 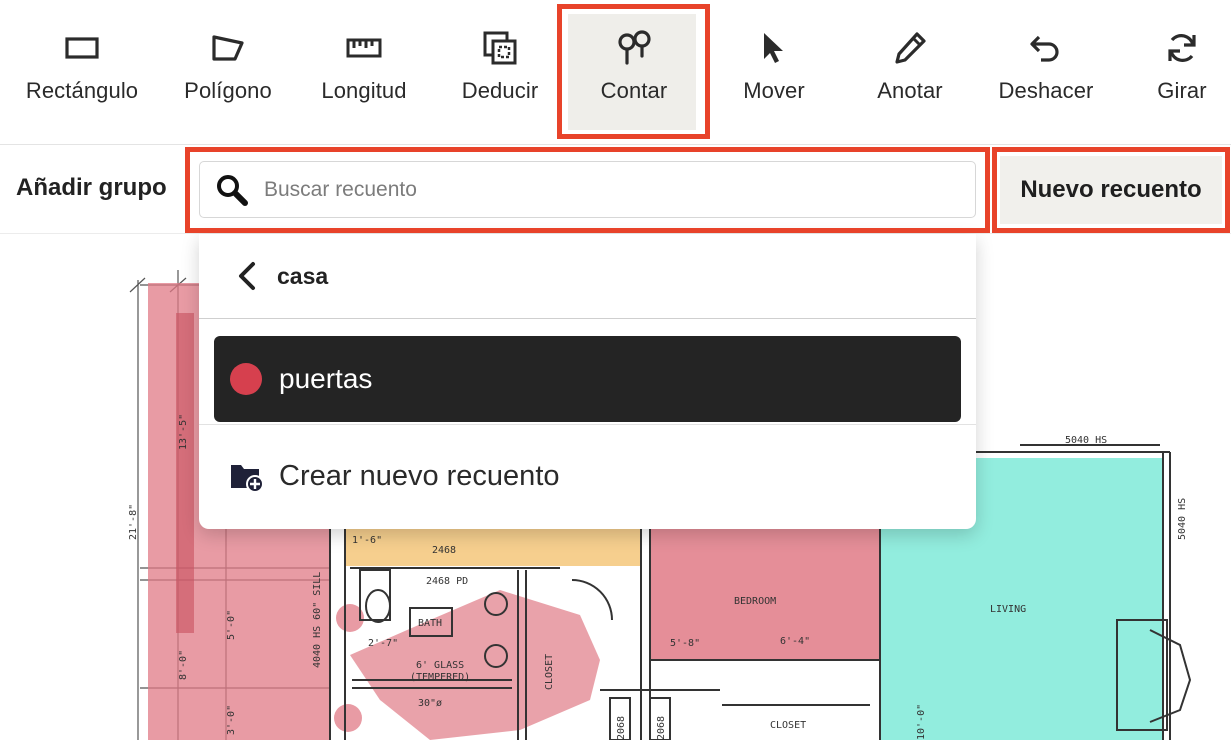 I want to click on add-group-button: Añadir grupo, so click(x=91, y=188).